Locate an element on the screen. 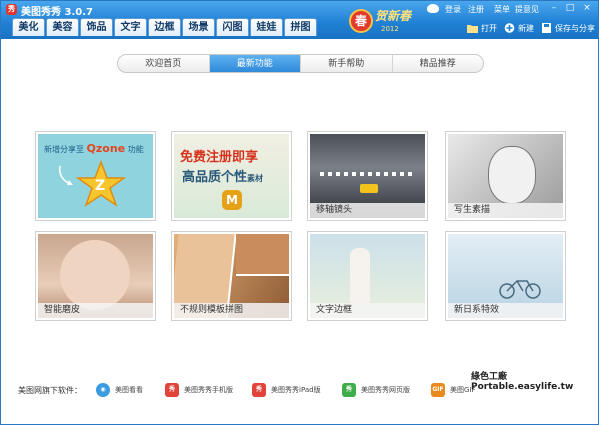 This screenshot has height=425, width=599. tilt-shift-image: 移轴镜头 is located at coordinates (367, 176).